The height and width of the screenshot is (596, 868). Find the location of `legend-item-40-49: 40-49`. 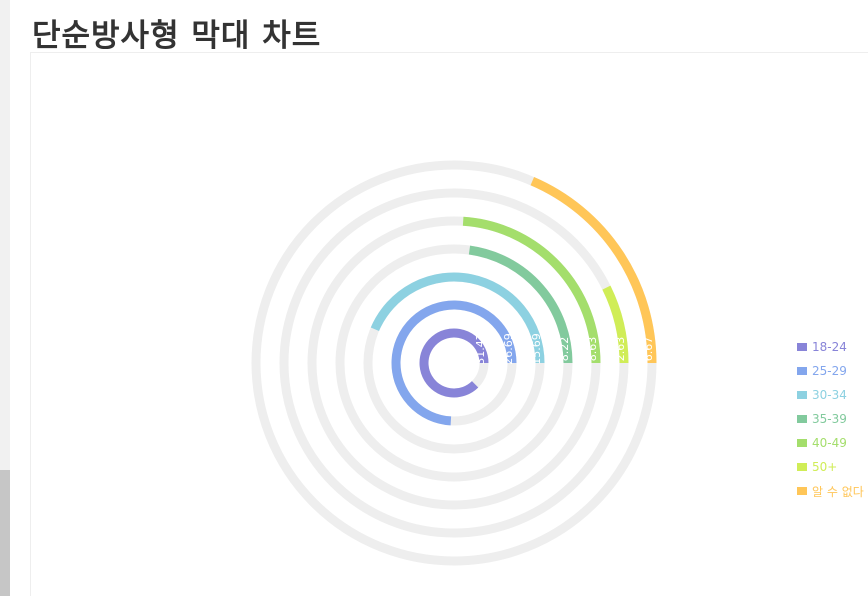

legend-item-40-49: 40-49 is located at coordinates (830, 443).